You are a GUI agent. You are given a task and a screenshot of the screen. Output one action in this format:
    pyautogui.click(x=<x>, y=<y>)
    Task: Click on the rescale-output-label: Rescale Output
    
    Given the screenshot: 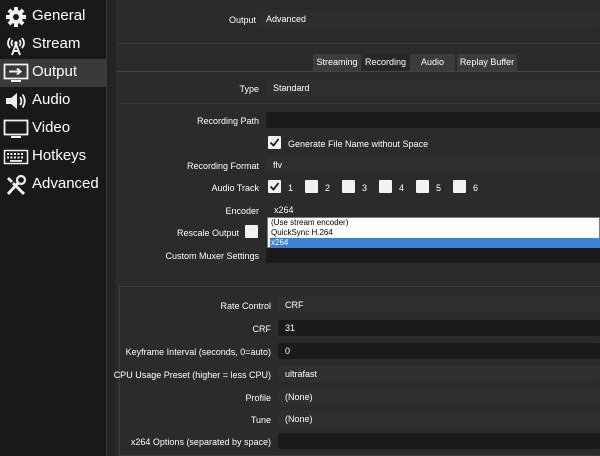 What is the action you would take?
    pyautogui.click(x=207, y=233)
    